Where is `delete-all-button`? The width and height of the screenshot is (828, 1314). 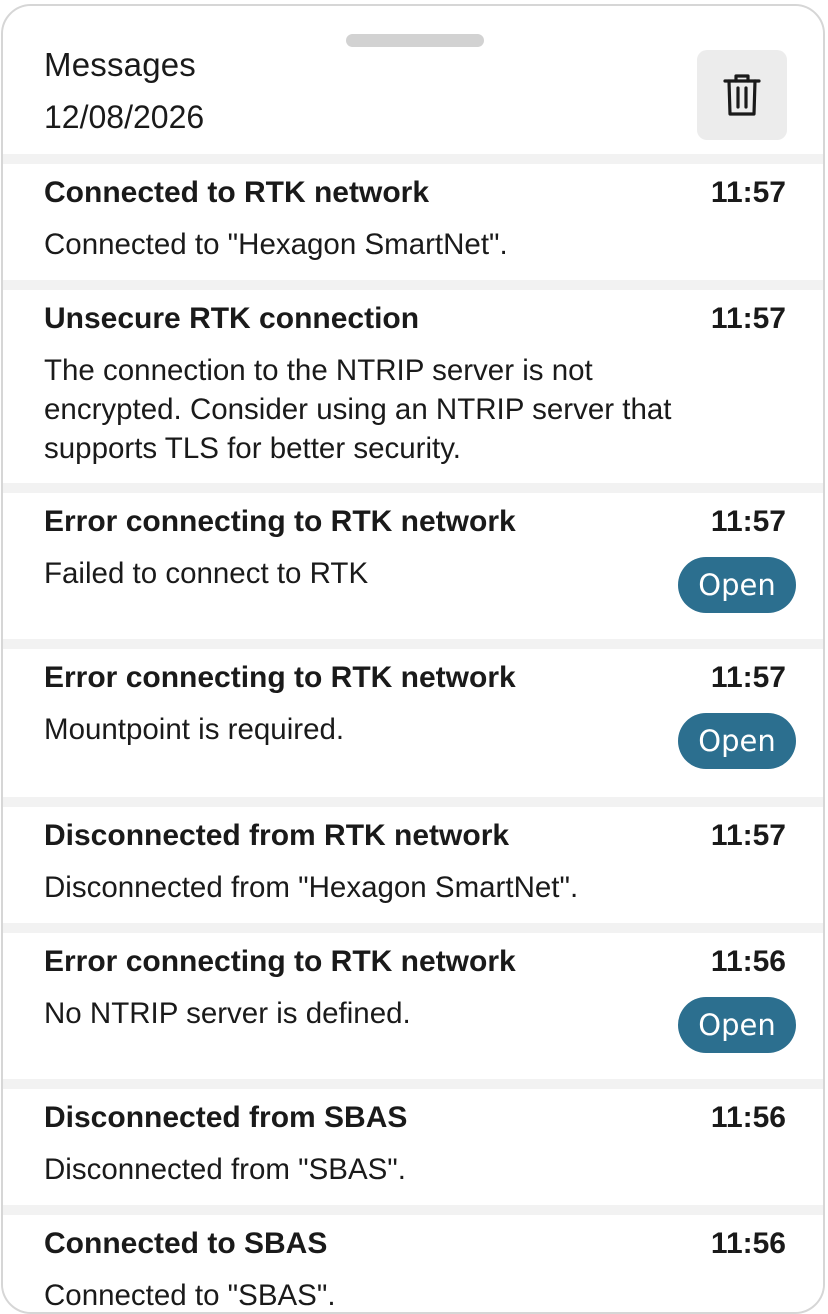
delete-all-button is located at coordinates (742, 95).